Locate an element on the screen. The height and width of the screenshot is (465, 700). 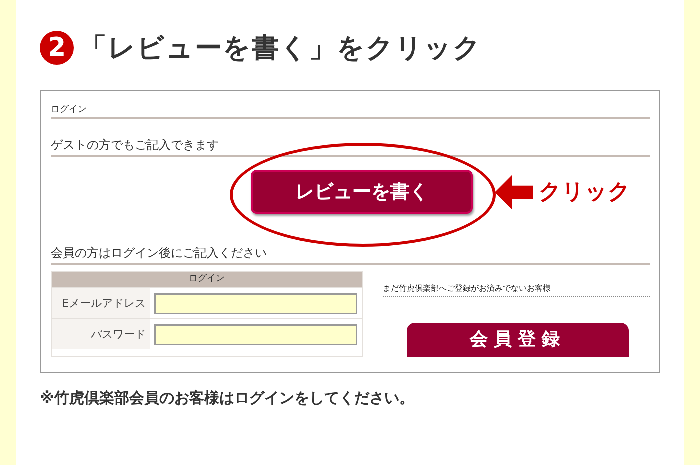
step-number: 2 is located at coordinates (57, 48).